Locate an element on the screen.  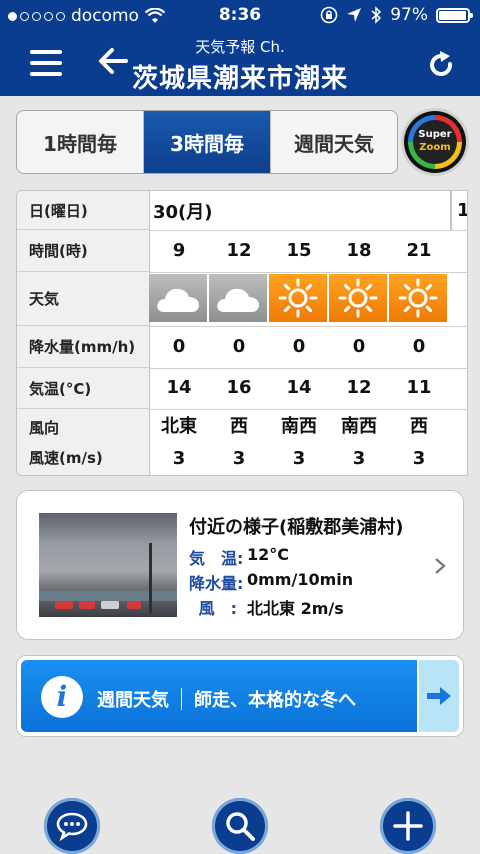
chat-bubble-icon is located at coordinates (72, 826).